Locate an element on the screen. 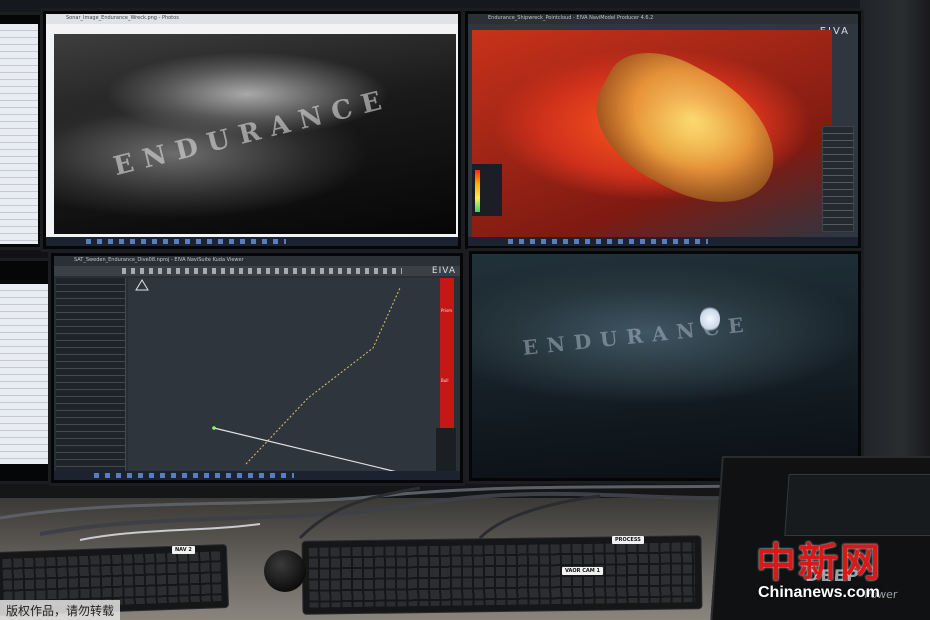  track-plot-view is located at coordinates (287, 377).